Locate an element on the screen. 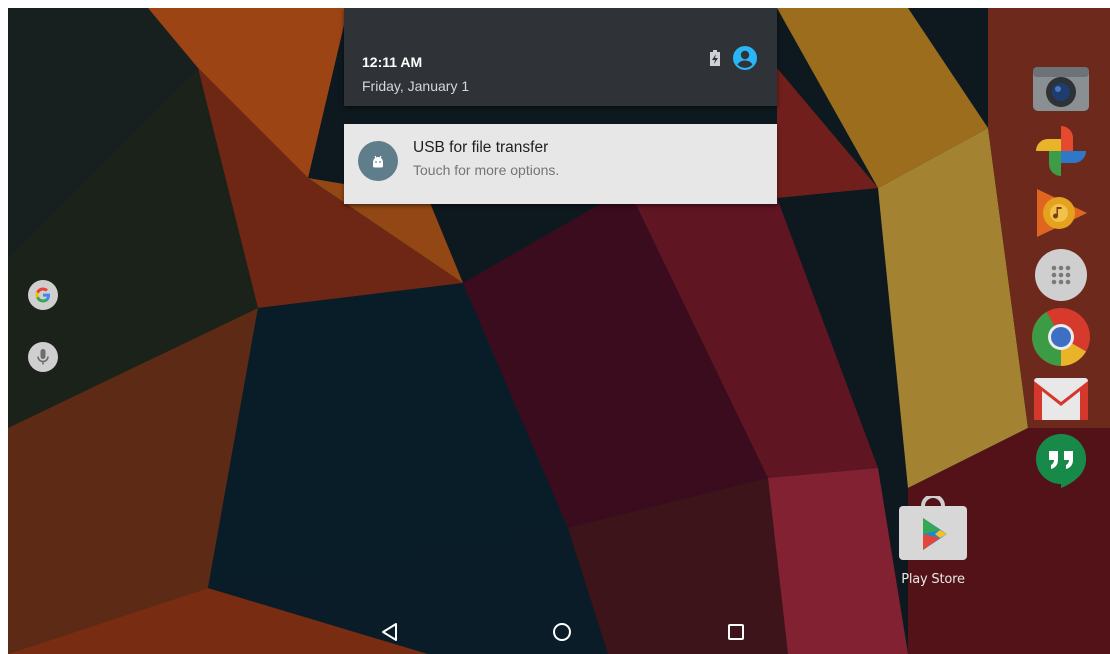  recents-button is located at coordinates (736, 632).